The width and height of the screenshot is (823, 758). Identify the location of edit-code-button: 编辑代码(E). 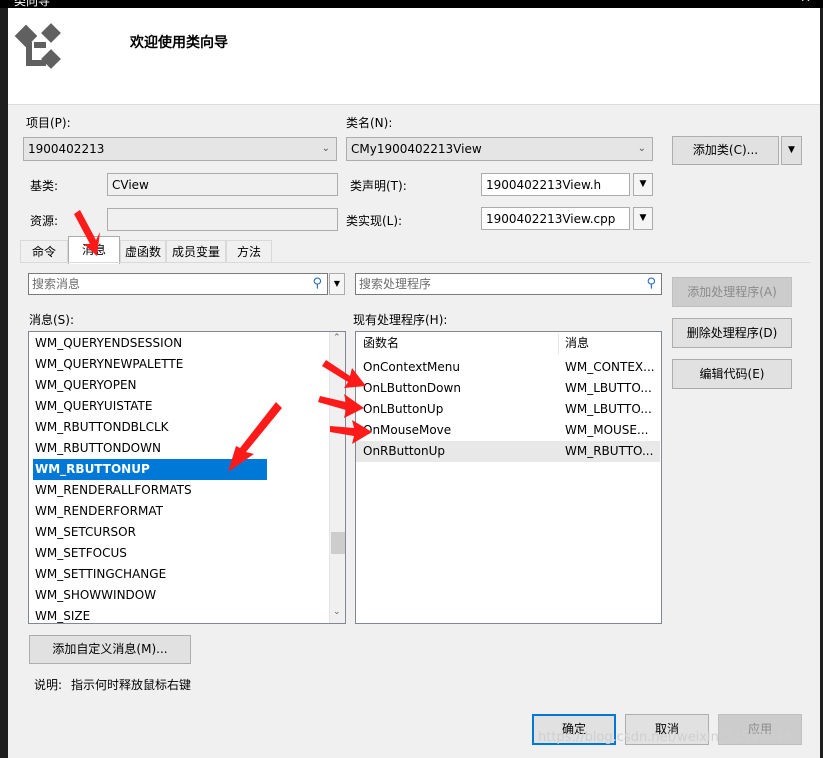
(732, 374).